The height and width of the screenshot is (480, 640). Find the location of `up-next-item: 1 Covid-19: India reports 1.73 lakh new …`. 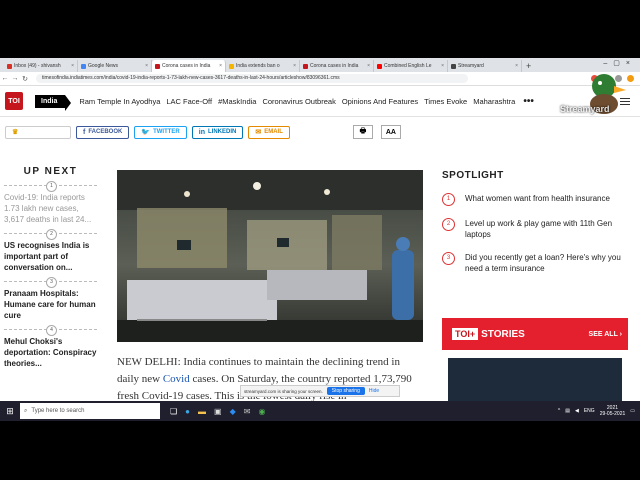

up-next-item: 1 Covid-19: India reports 1.73 lakh new … is located at coordinates (50, 203).